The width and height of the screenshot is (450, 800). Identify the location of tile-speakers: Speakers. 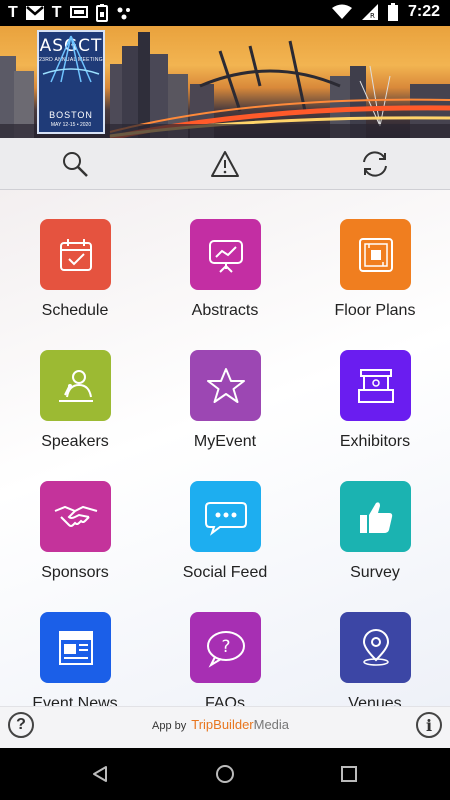
(75, 386).